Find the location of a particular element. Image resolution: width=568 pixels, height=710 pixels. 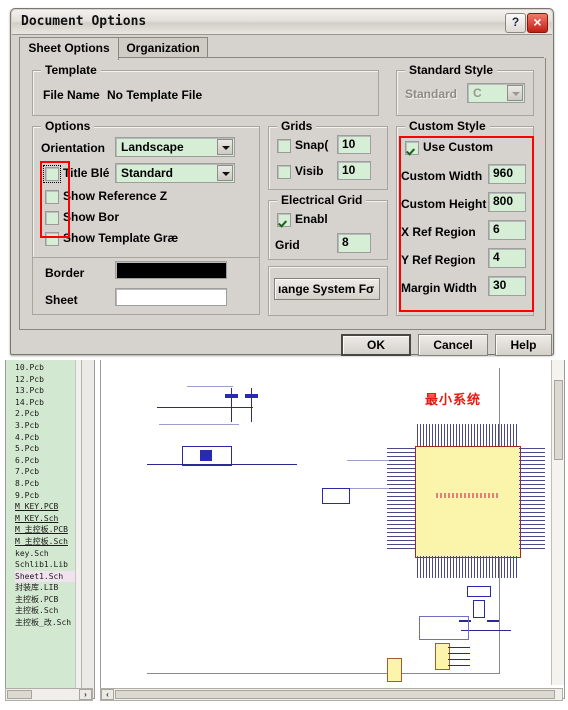

electrical-grid-group-label: Electrical Grid is located at coordinates (322, 200).